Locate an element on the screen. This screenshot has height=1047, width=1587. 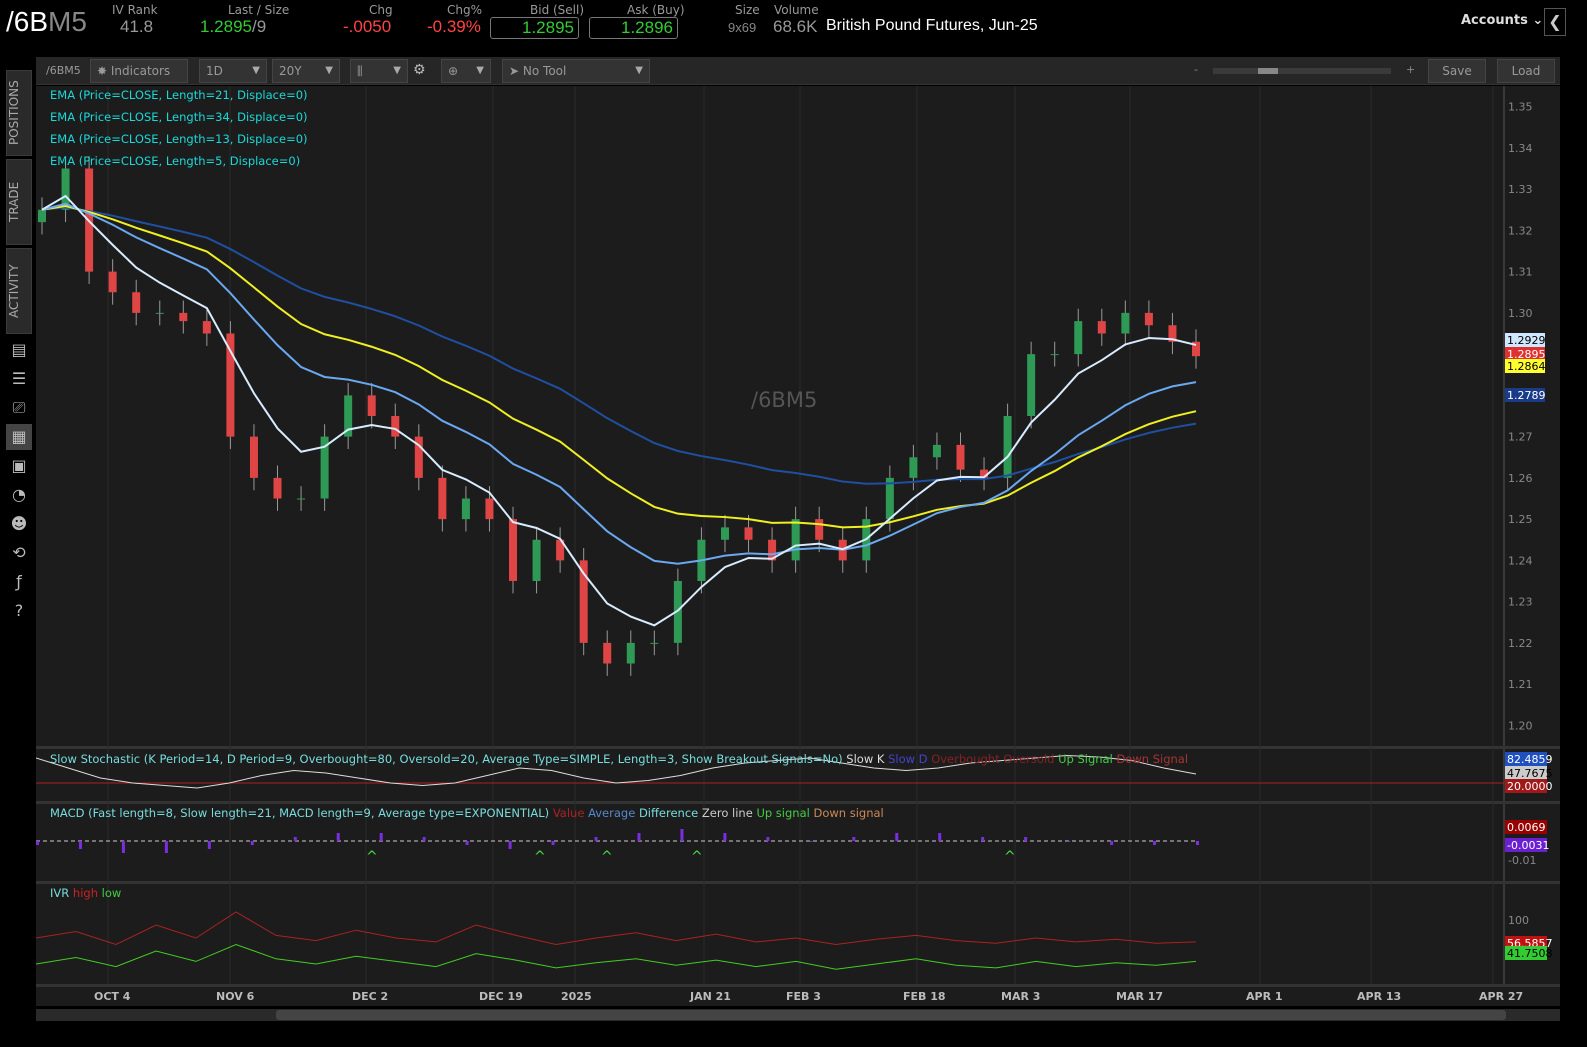
price-tick: 1.32 is located at coordinates (1520, 230).